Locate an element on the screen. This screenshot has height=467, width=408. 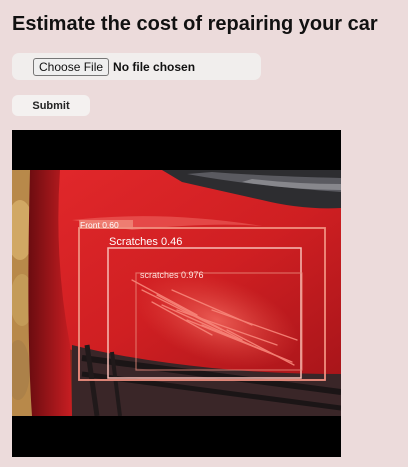
file-upload-field: Choose File No file chosen is located at coordinates (136, 66).